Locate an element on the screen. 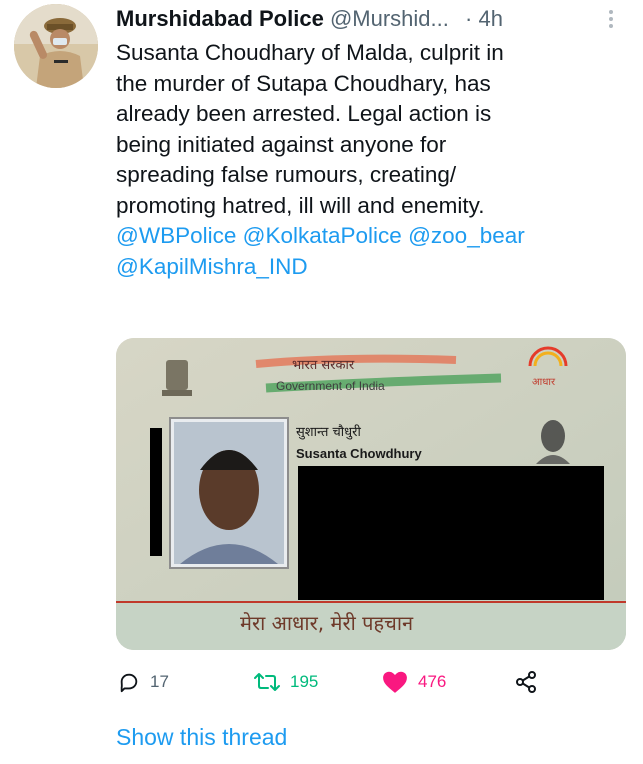 Image resolution: width=643 pixels, height=764 pixels. share-button is located at coordinates (526, 682).